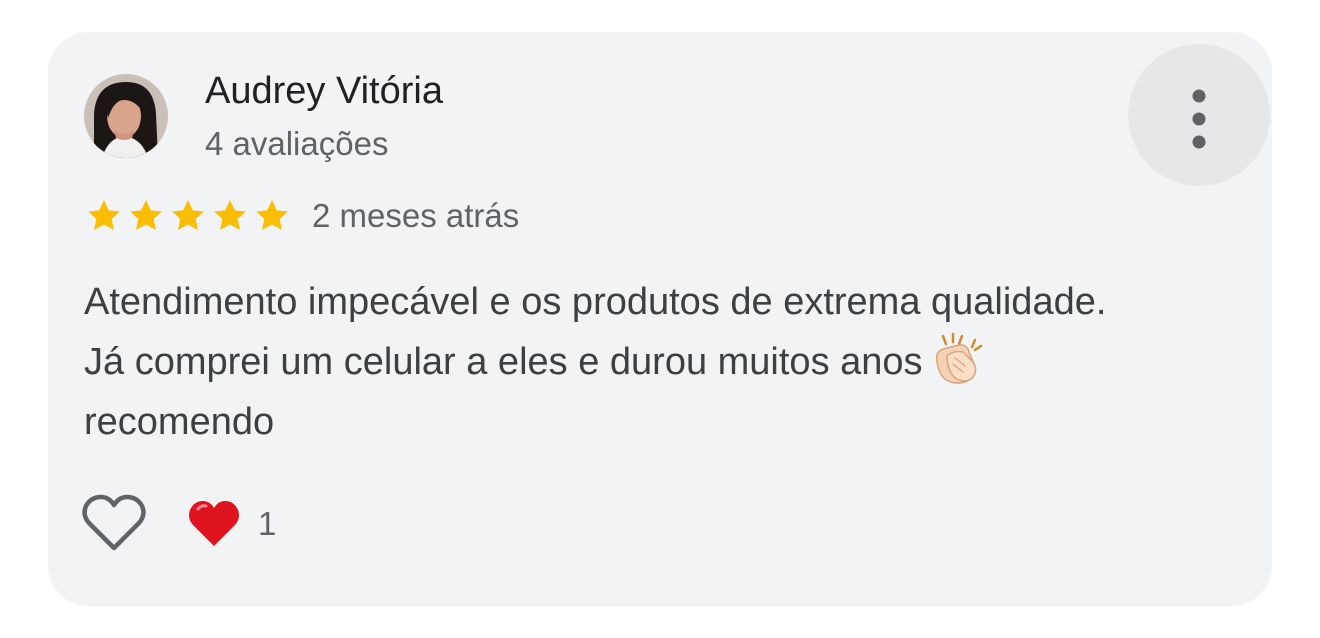 The width and height of the screenshot is (1320, 638). Describe the element at coordinates (958, 358) in the screenshot. I see `clapping-hands-icon` at that location.